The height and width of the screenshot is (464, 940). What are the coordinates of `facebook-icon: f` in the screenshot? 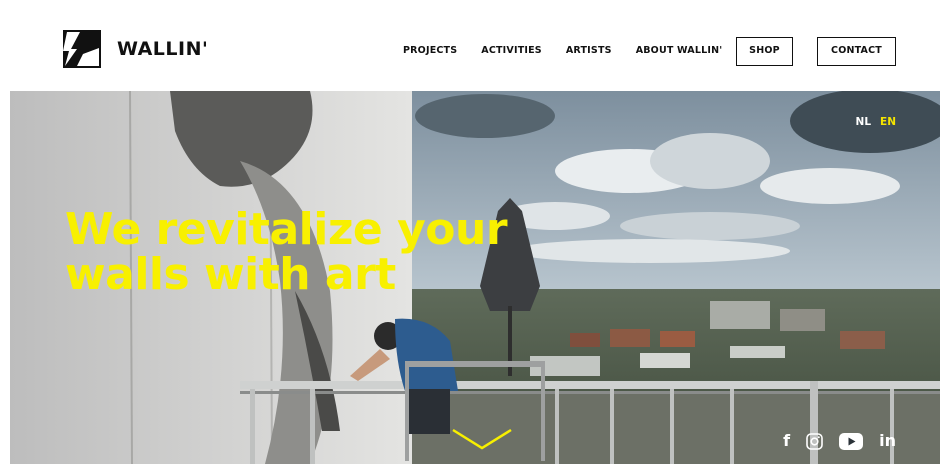 It's located at (786, 441).